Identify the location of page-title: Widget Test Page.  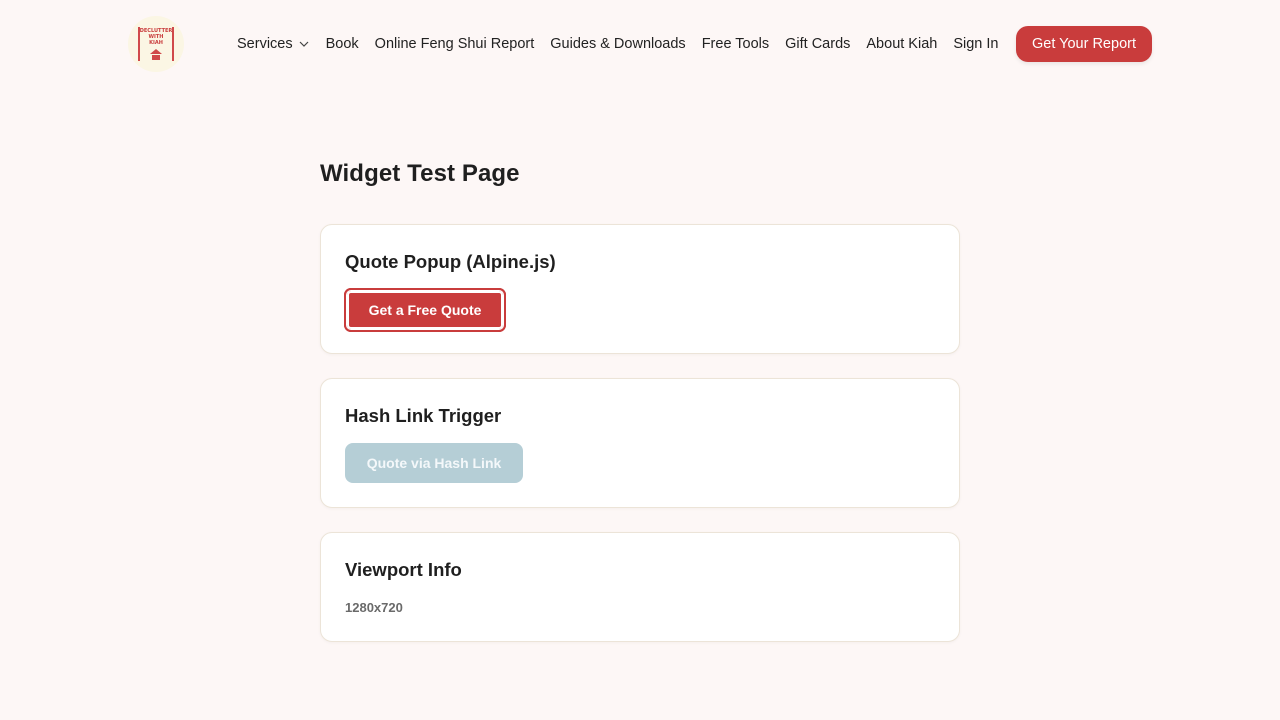
(420, 173).